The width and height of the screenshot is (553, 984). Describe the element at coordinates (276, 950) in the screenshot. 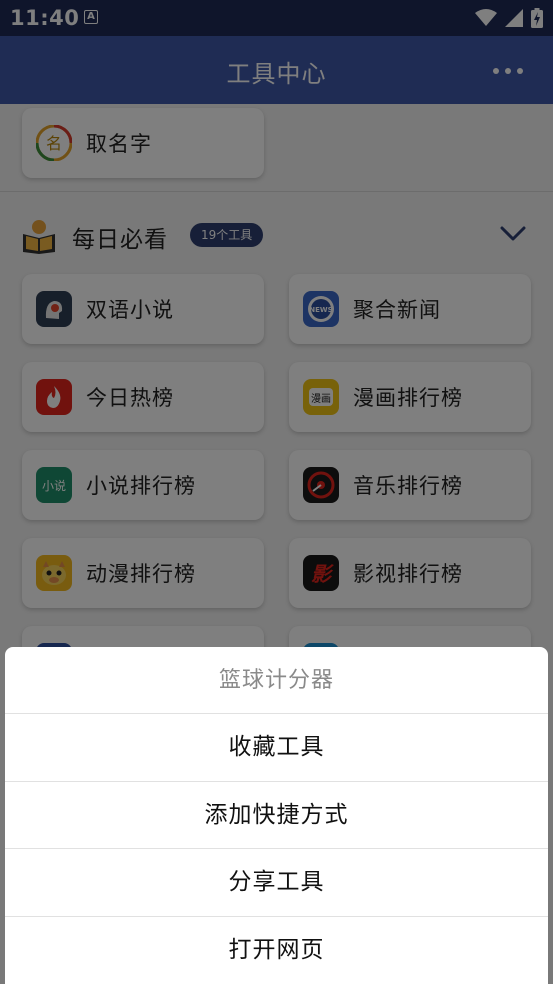

I see `open-webpage-button: 打开网页` at that location.